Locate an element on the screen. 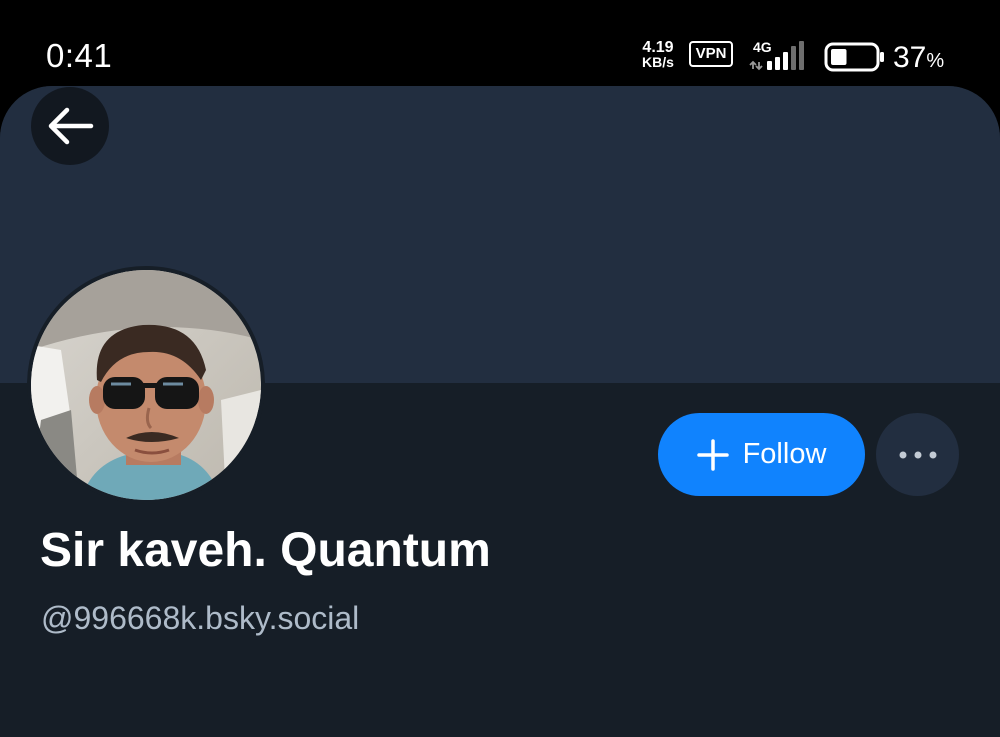 The height and width of the screenshot is (737, 1000). network-speed: 4.19 KB/s is located at coordinates (658, 55).